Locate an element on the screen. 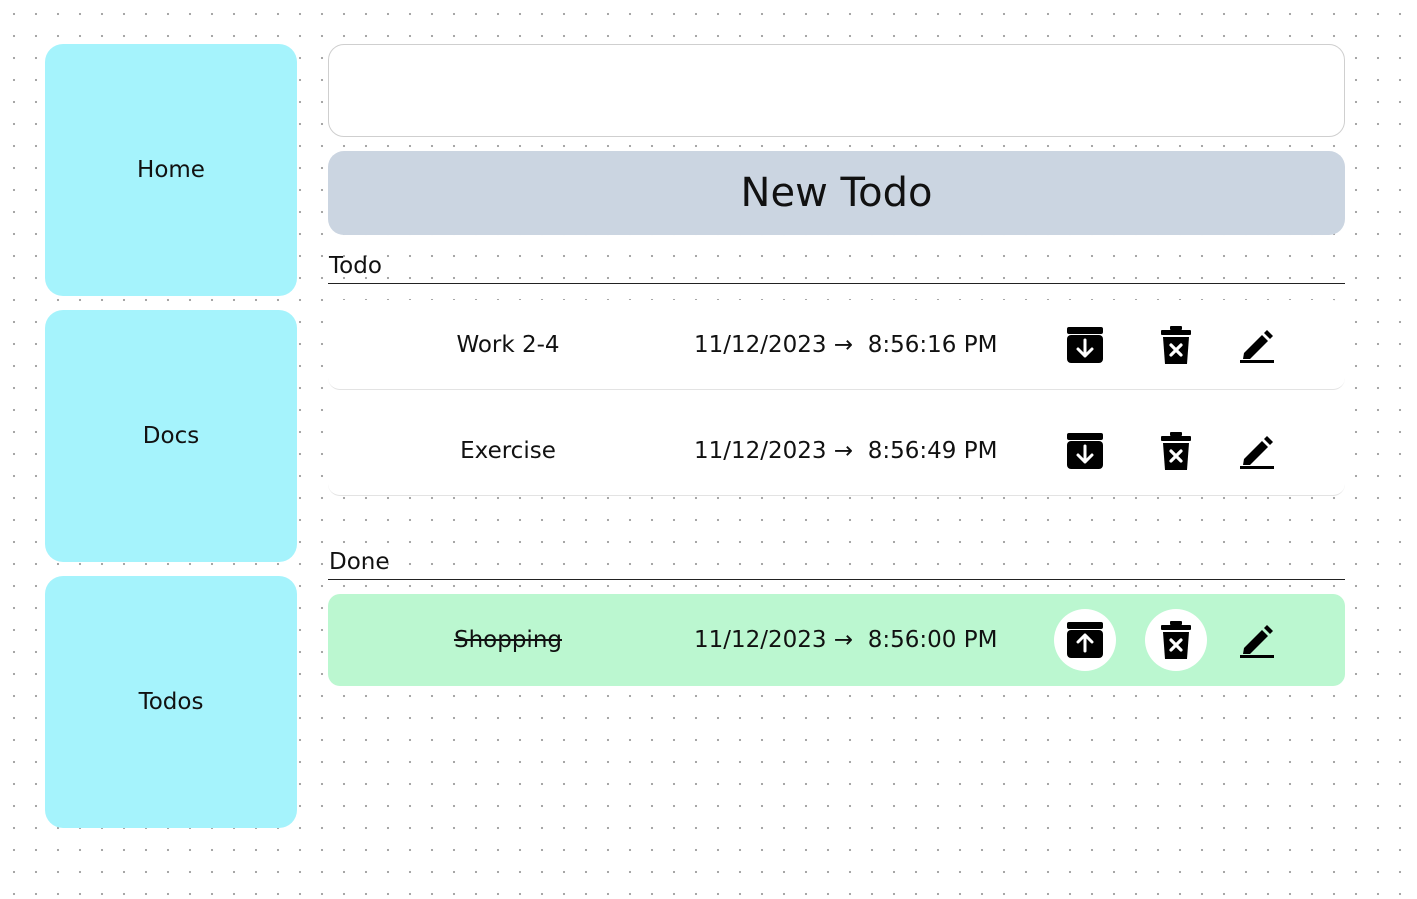 The height and width of the screenshot is (899, 1417). nav-todos: Todos is located at coordinates (171, 702).